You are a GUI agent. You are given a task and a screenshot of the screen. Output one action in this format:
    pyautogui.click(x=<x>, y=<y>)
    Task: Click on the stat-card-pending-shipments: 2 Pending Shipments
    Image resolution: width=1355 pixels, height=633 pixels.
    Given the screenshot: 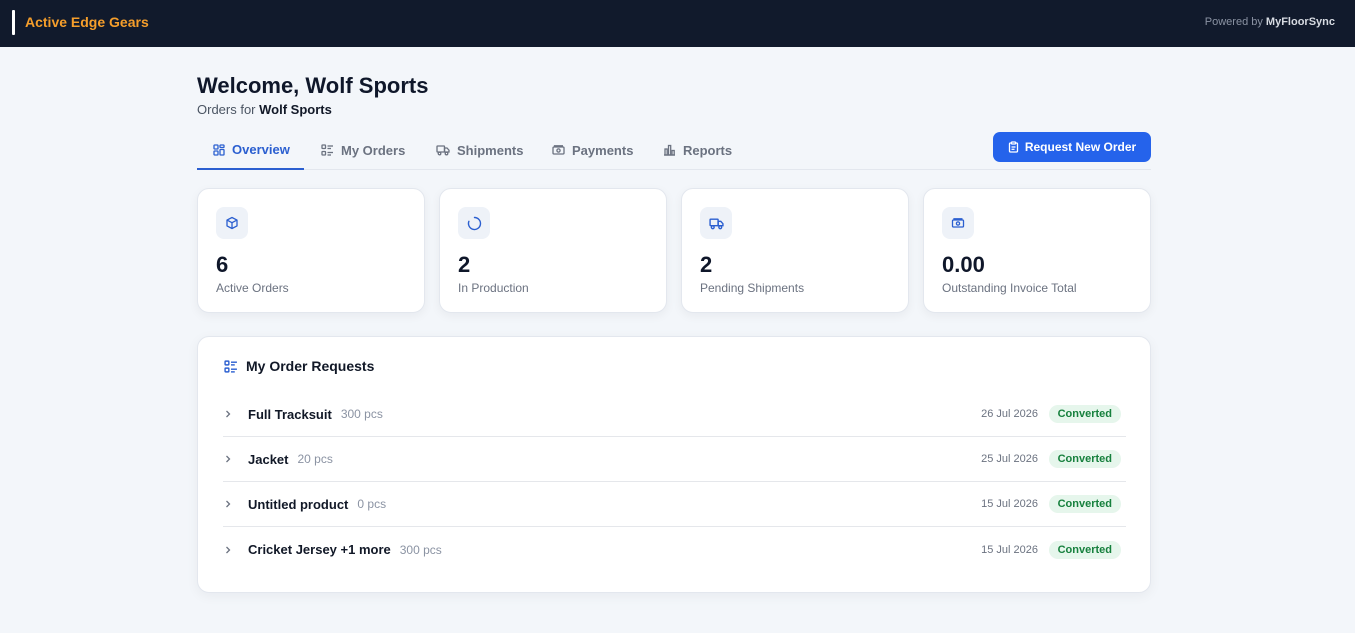 What is the action you would take?
    pyautogui.click(x=795, y=250)
    